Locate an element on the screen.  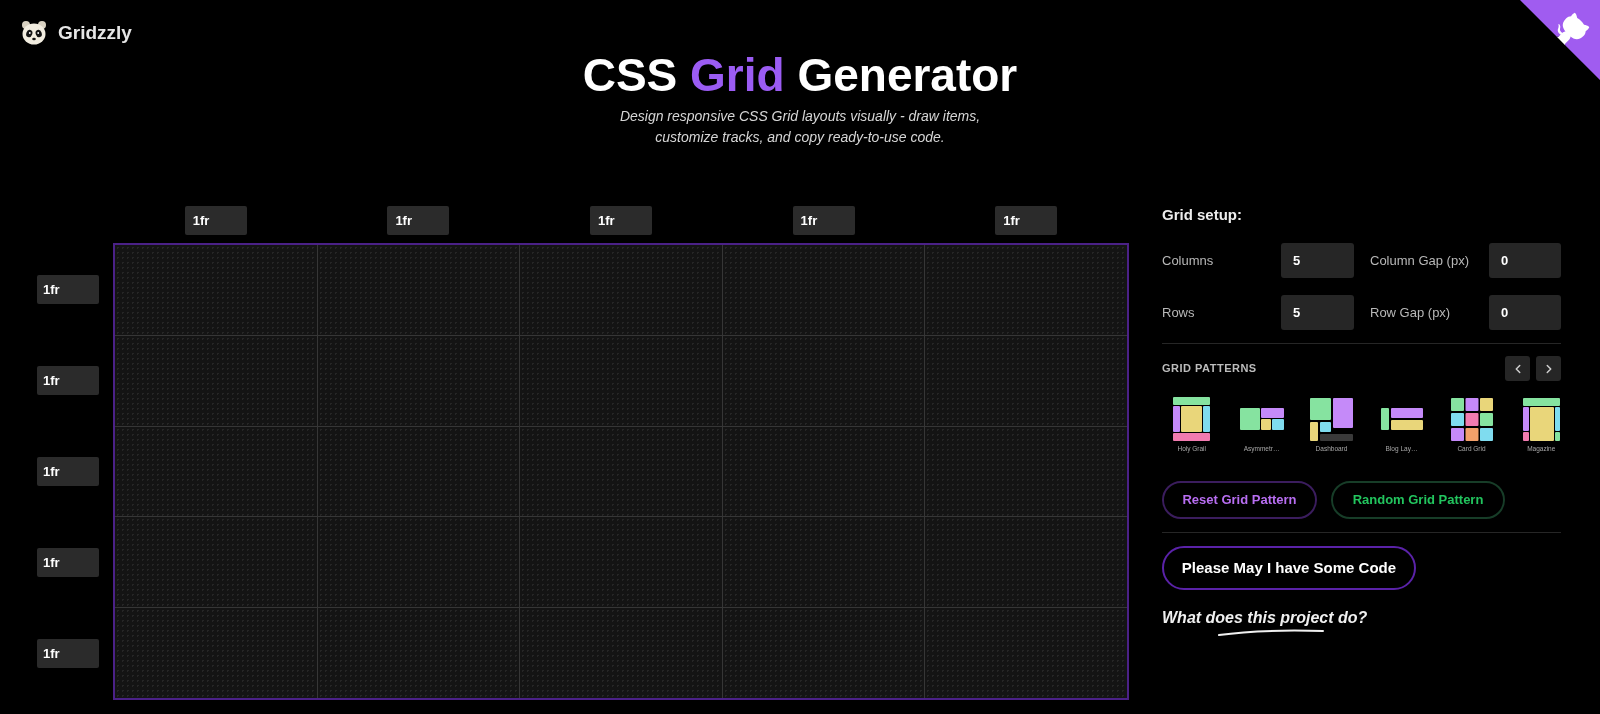
field-label: Columns is located at coordinates (1188, 260).